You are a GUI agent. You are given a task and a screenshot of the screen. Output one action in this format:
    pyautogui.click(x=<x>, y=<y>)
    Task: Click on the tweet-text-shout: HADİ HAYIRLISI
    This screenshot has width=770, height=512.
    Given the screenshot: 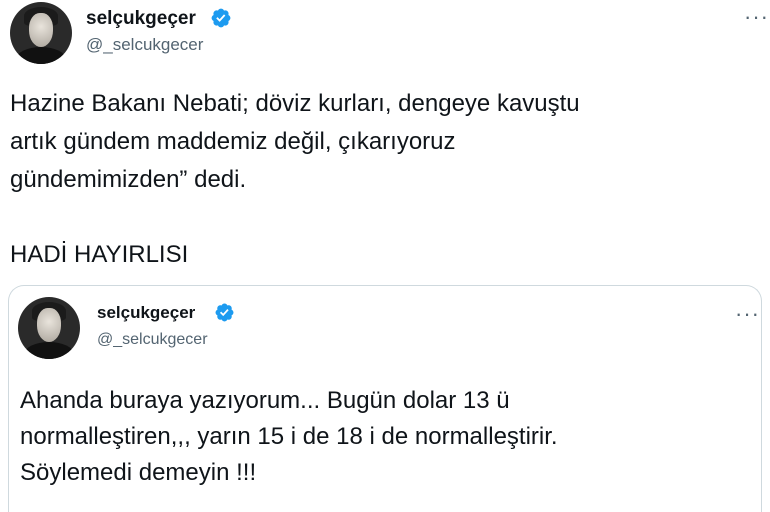 What is the action you would take?
    pyautogui.click(x=99, y=254)
    